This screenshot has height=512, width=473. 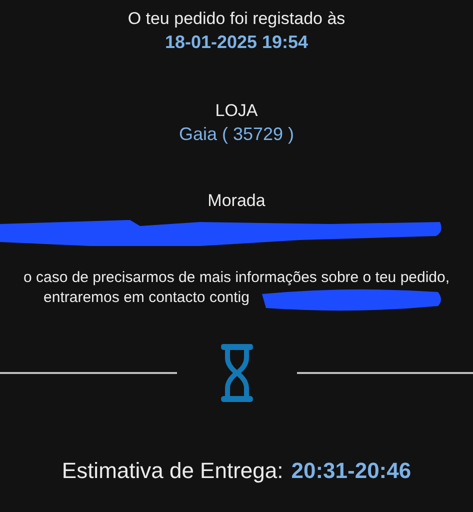 I want to click on store-label: LOJA, so click(x=236, y=111).